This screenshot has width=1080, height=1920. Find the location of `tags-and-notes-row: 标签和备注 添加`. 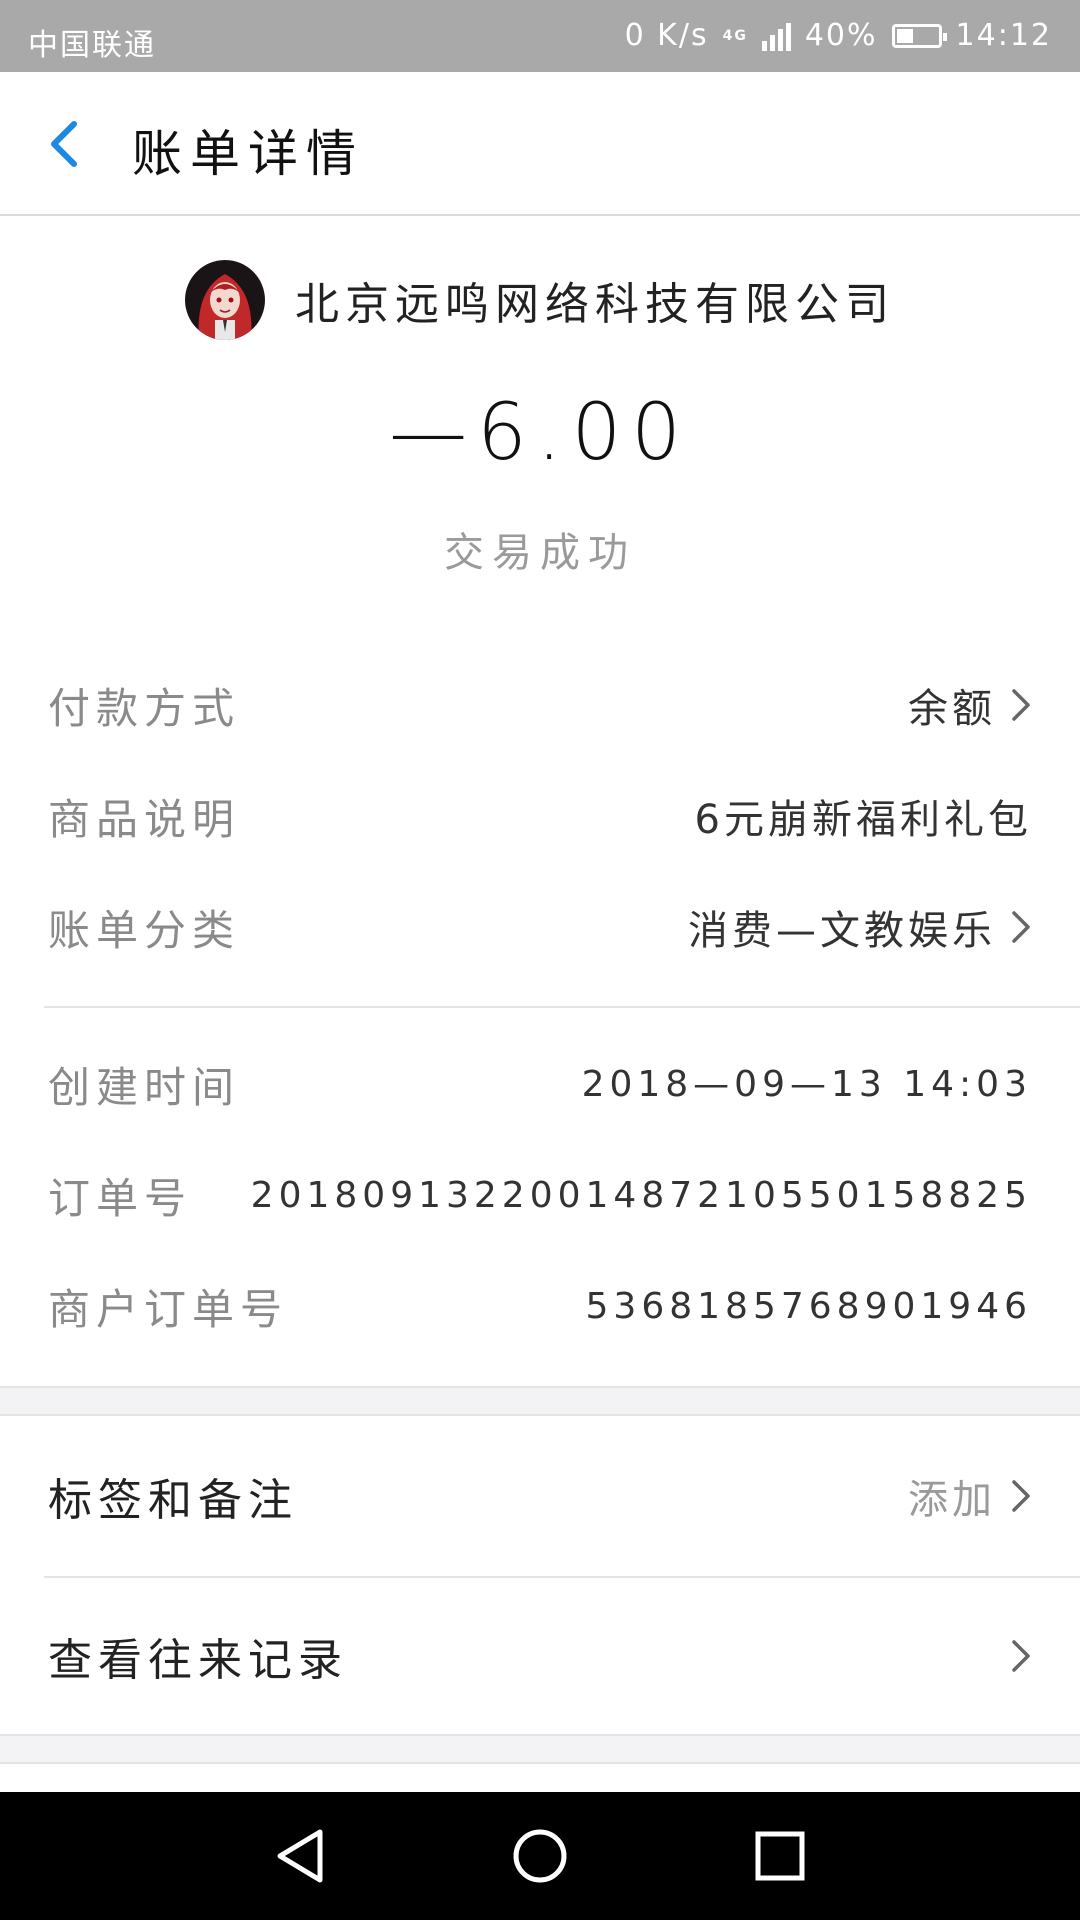

tags-and-notes-row: 标签和备注 添加 is located at coordinates (540, 1496).